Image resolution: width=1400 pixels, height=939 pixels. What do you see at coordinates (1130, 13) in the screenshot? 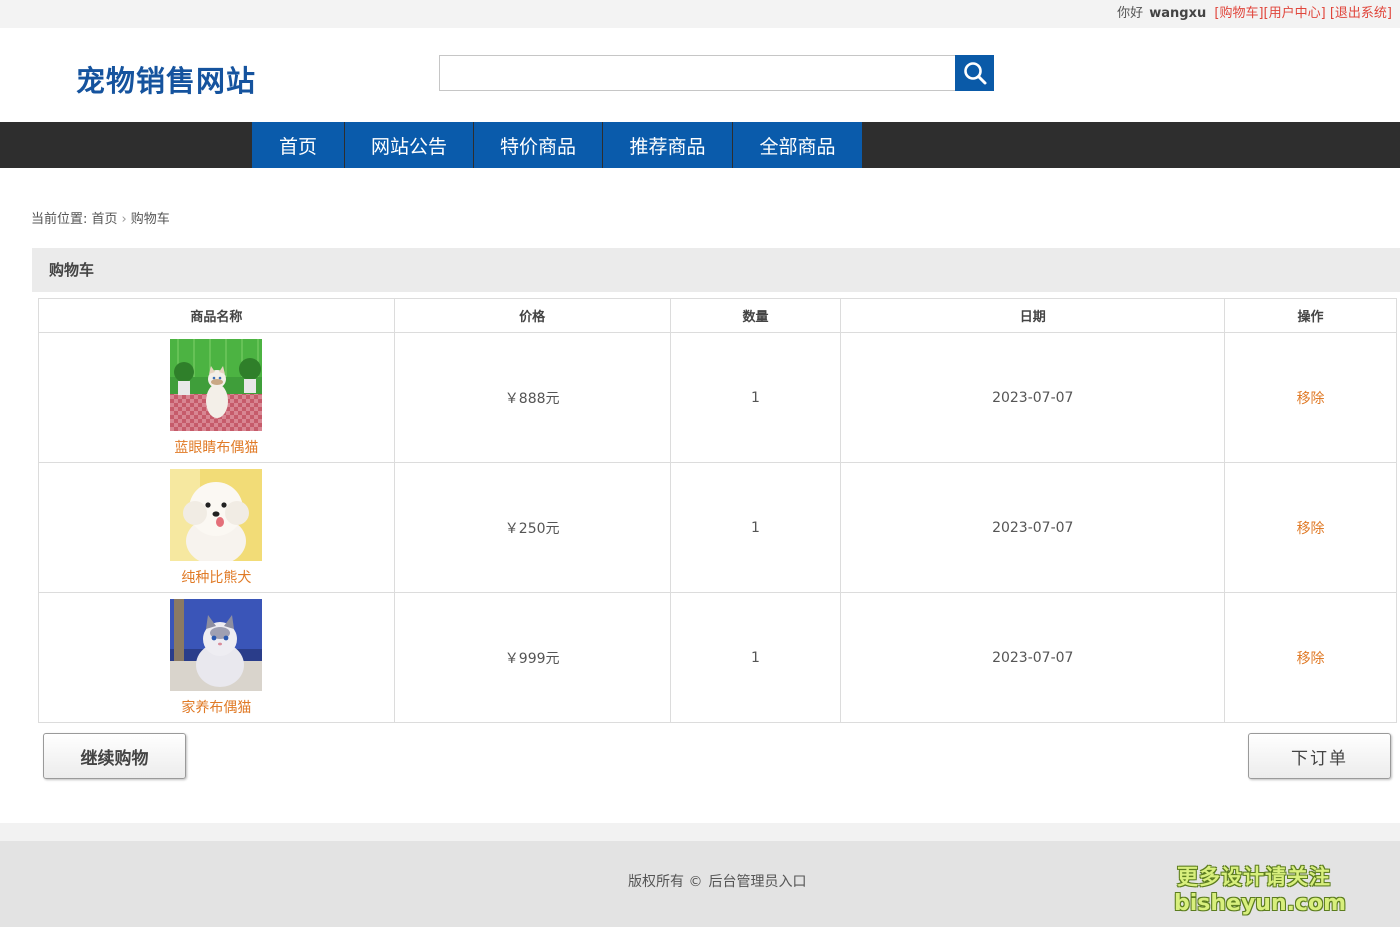
I see `greeting-text: 你好` at bounding box center [1130, 13].